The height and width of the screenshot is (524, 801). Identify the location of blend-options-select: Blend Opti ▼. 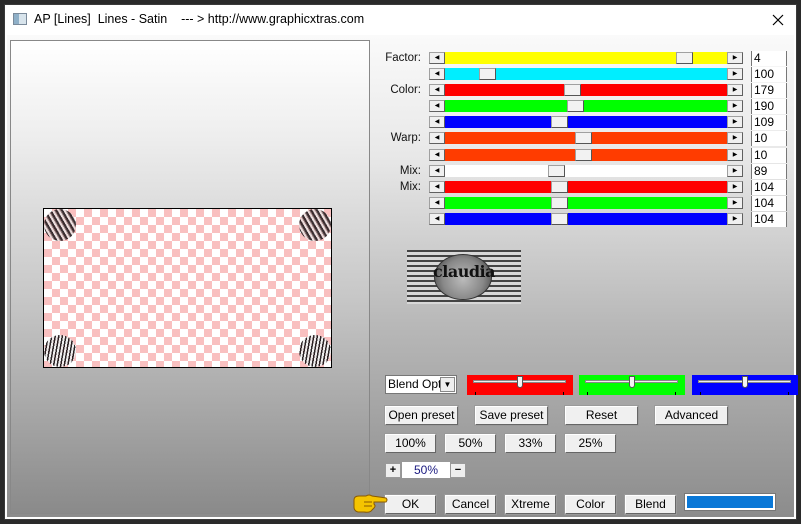
(421, 384).